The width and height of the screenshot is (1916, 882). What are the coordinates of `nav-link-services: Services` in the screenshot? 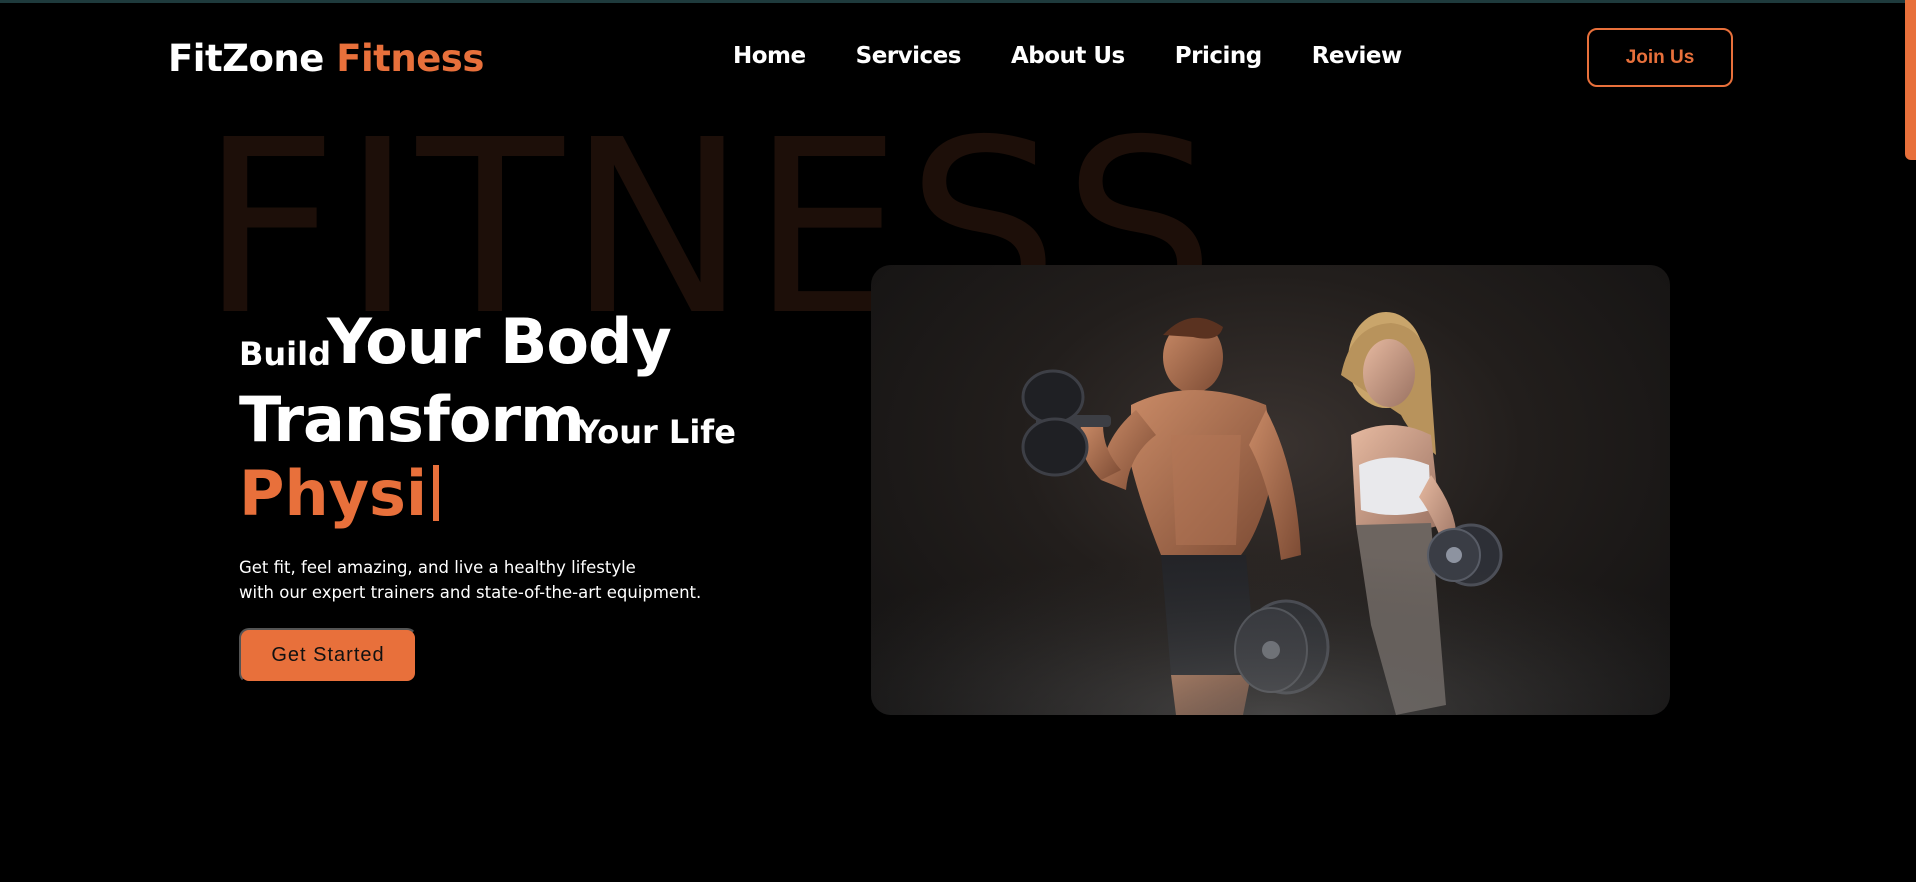 It's located at (909, 56).